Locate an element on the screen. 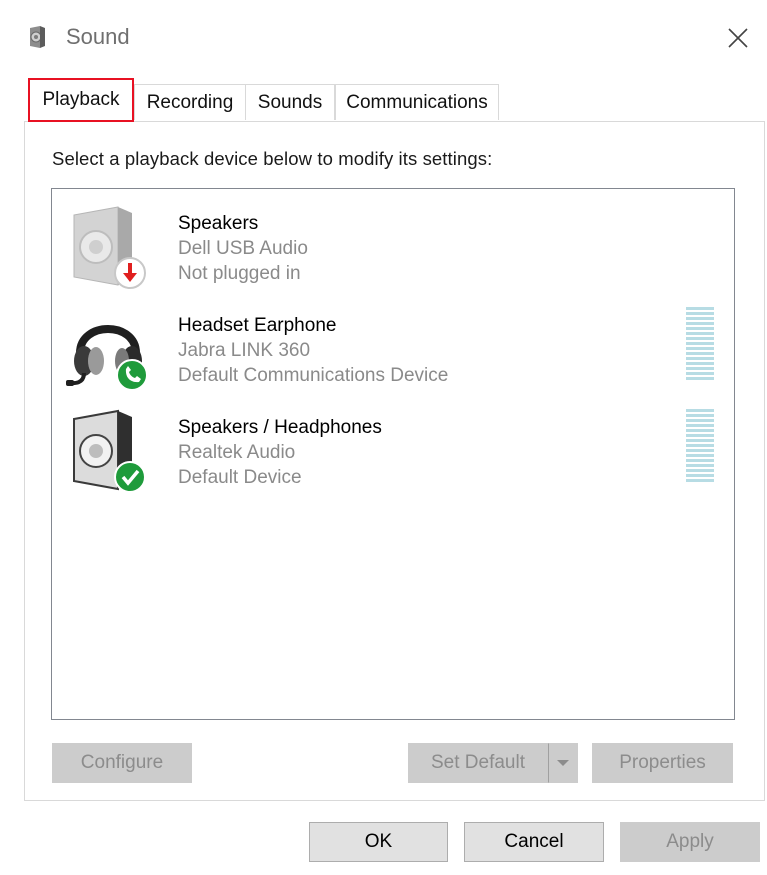 The height and width of the screenshot is (875, 767). properties-button: Properties is located at coordinates (662, 763).